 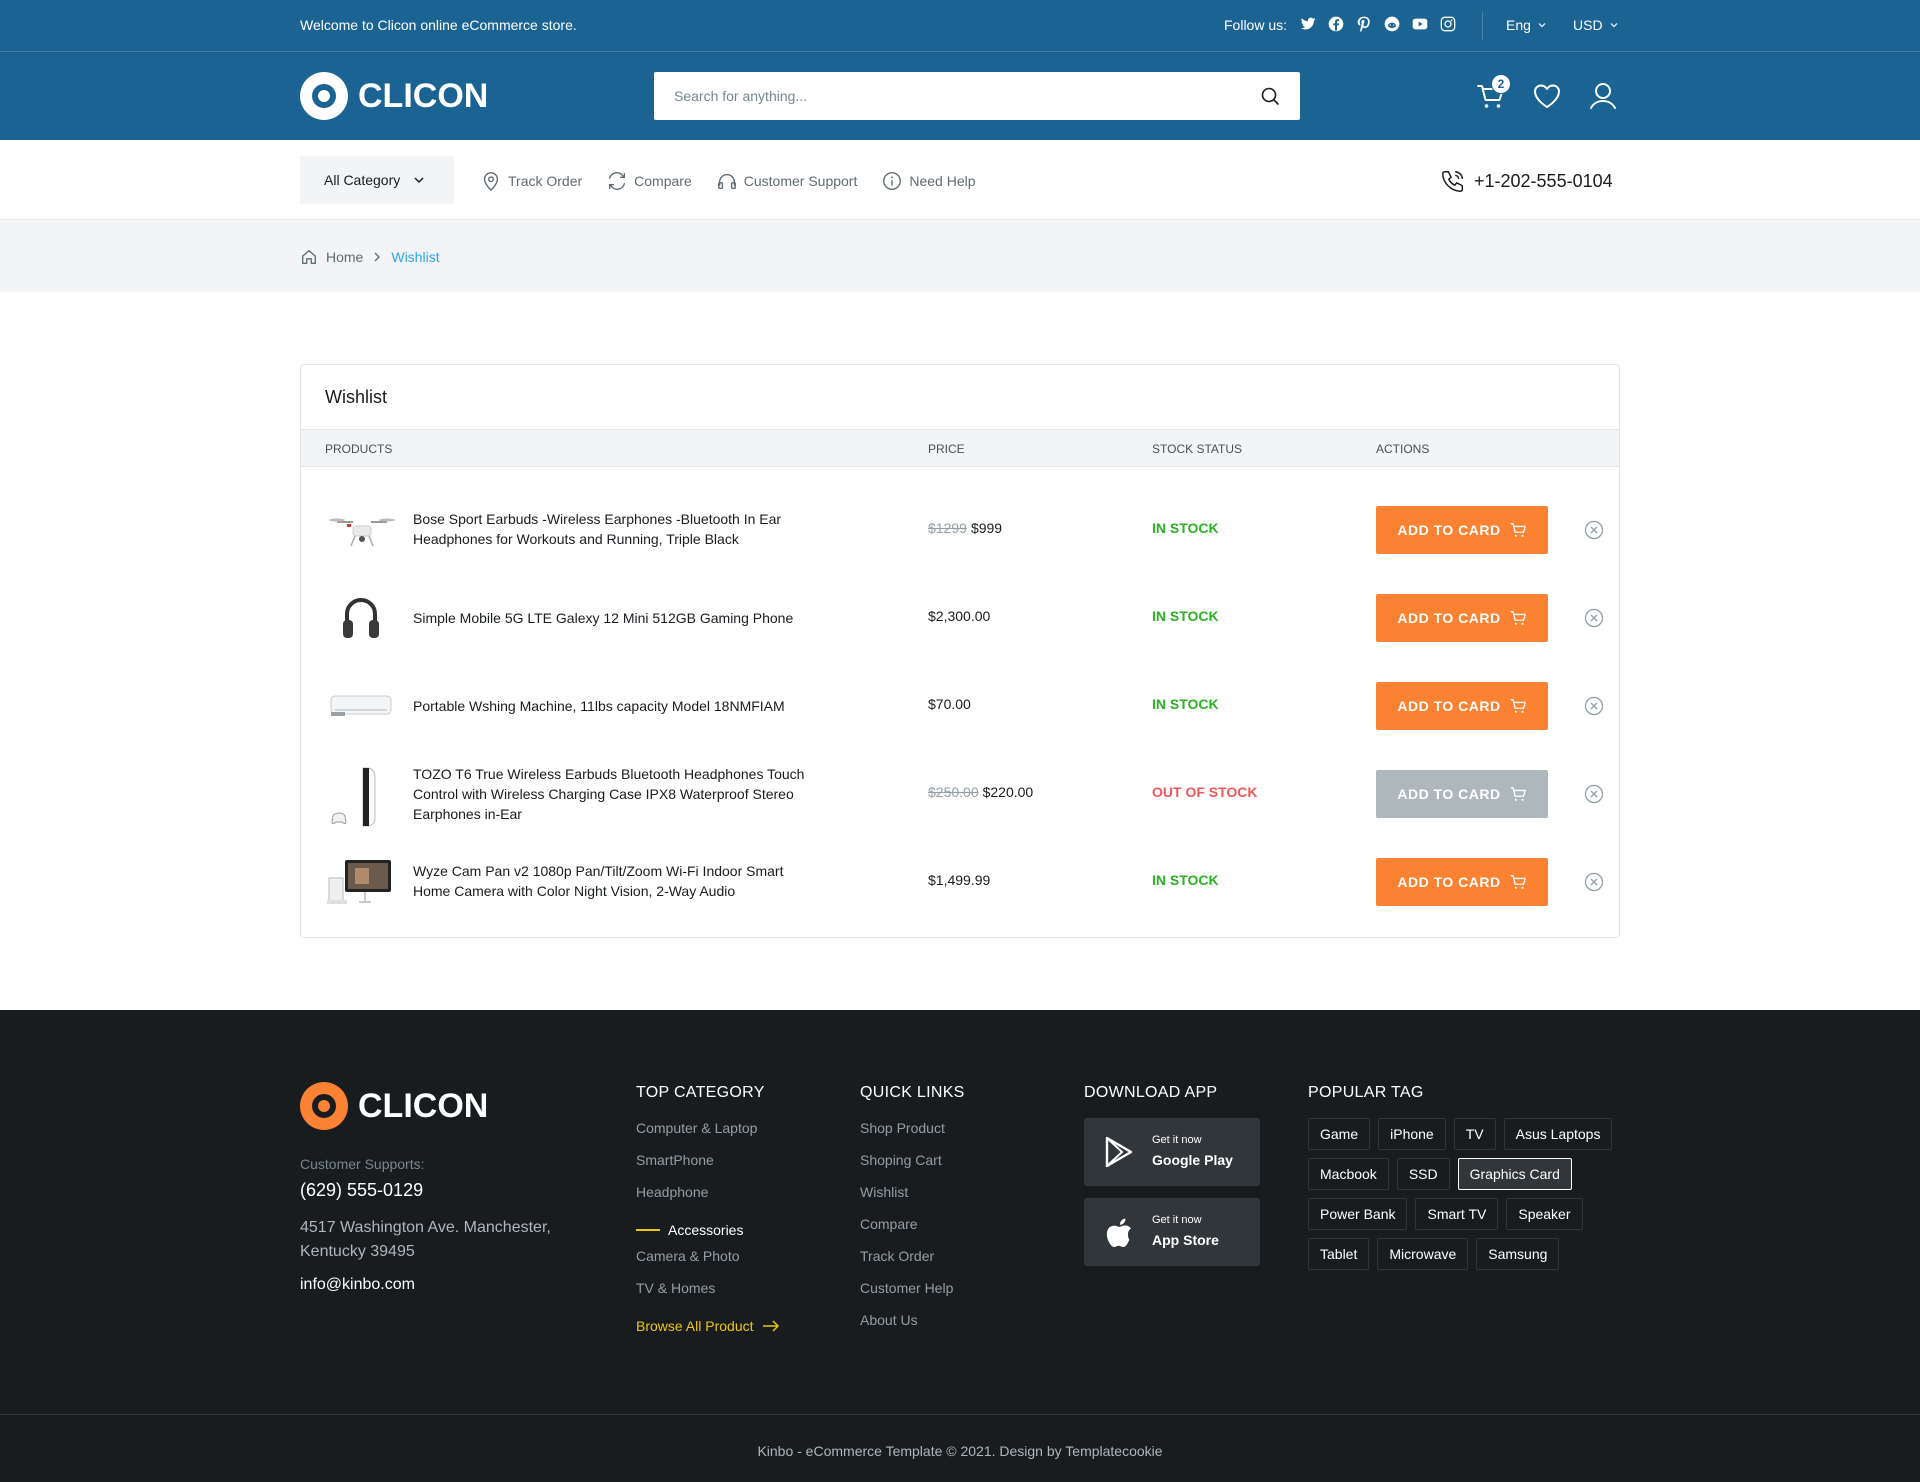 What do you see at coordinates (912, 1134) in the screenshot?
I see `footer-link: Shop Product` at bounding box center [912, 1134].